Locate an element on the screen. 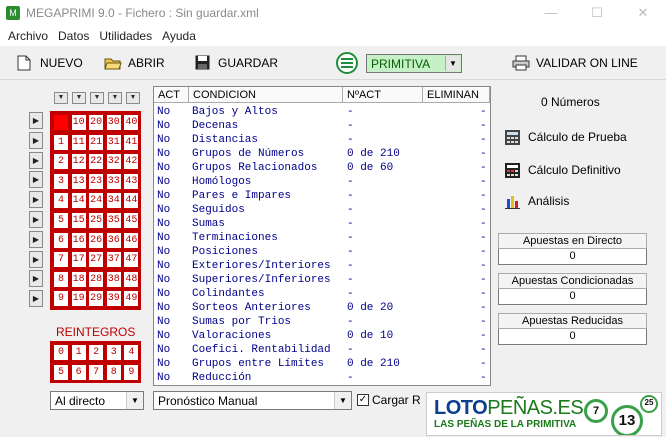 The image size is (666, 437). number-cell: 9 is located at coordinates (61, 299).